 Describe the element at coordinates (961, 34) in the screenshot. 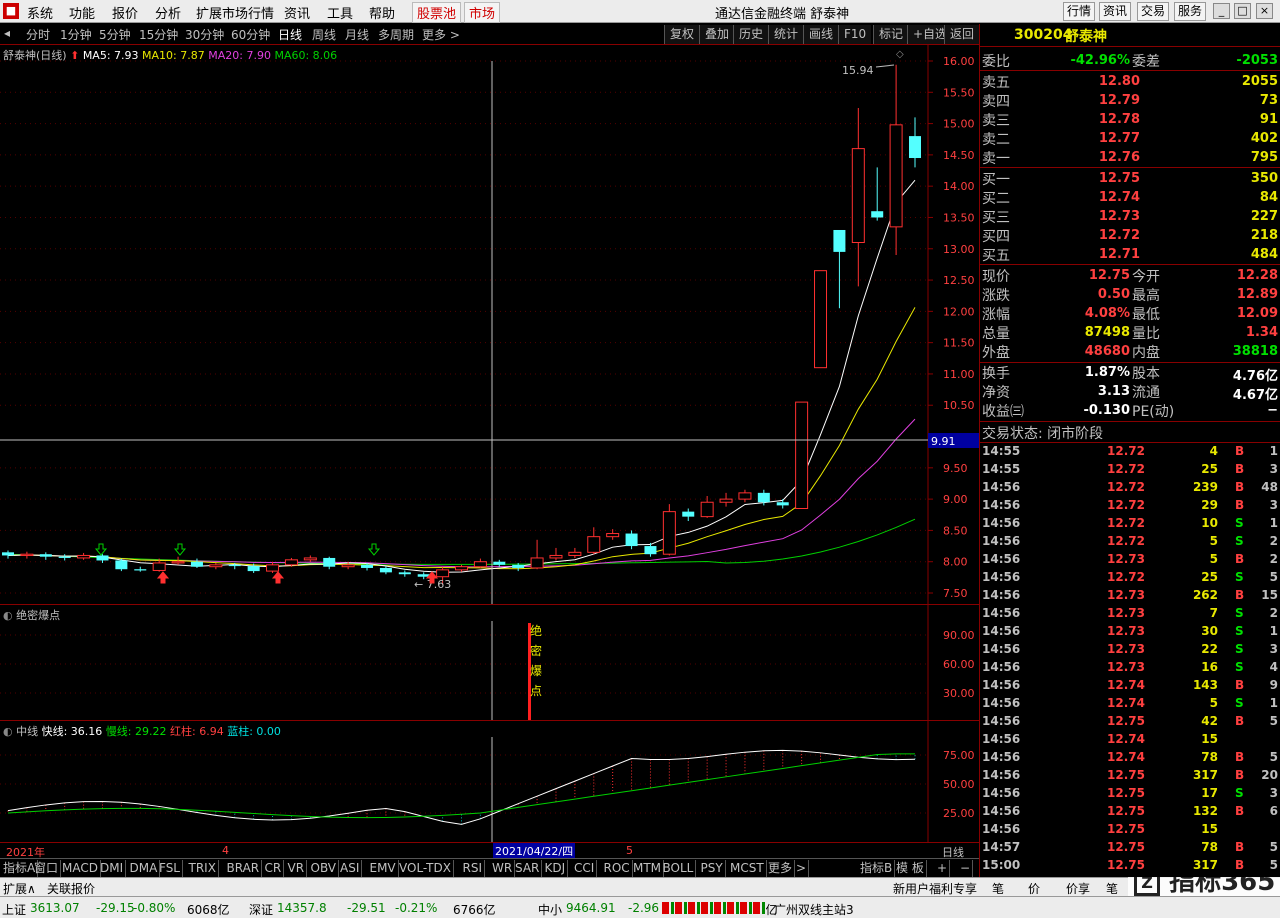

I see `back-button: 返回` at that location.